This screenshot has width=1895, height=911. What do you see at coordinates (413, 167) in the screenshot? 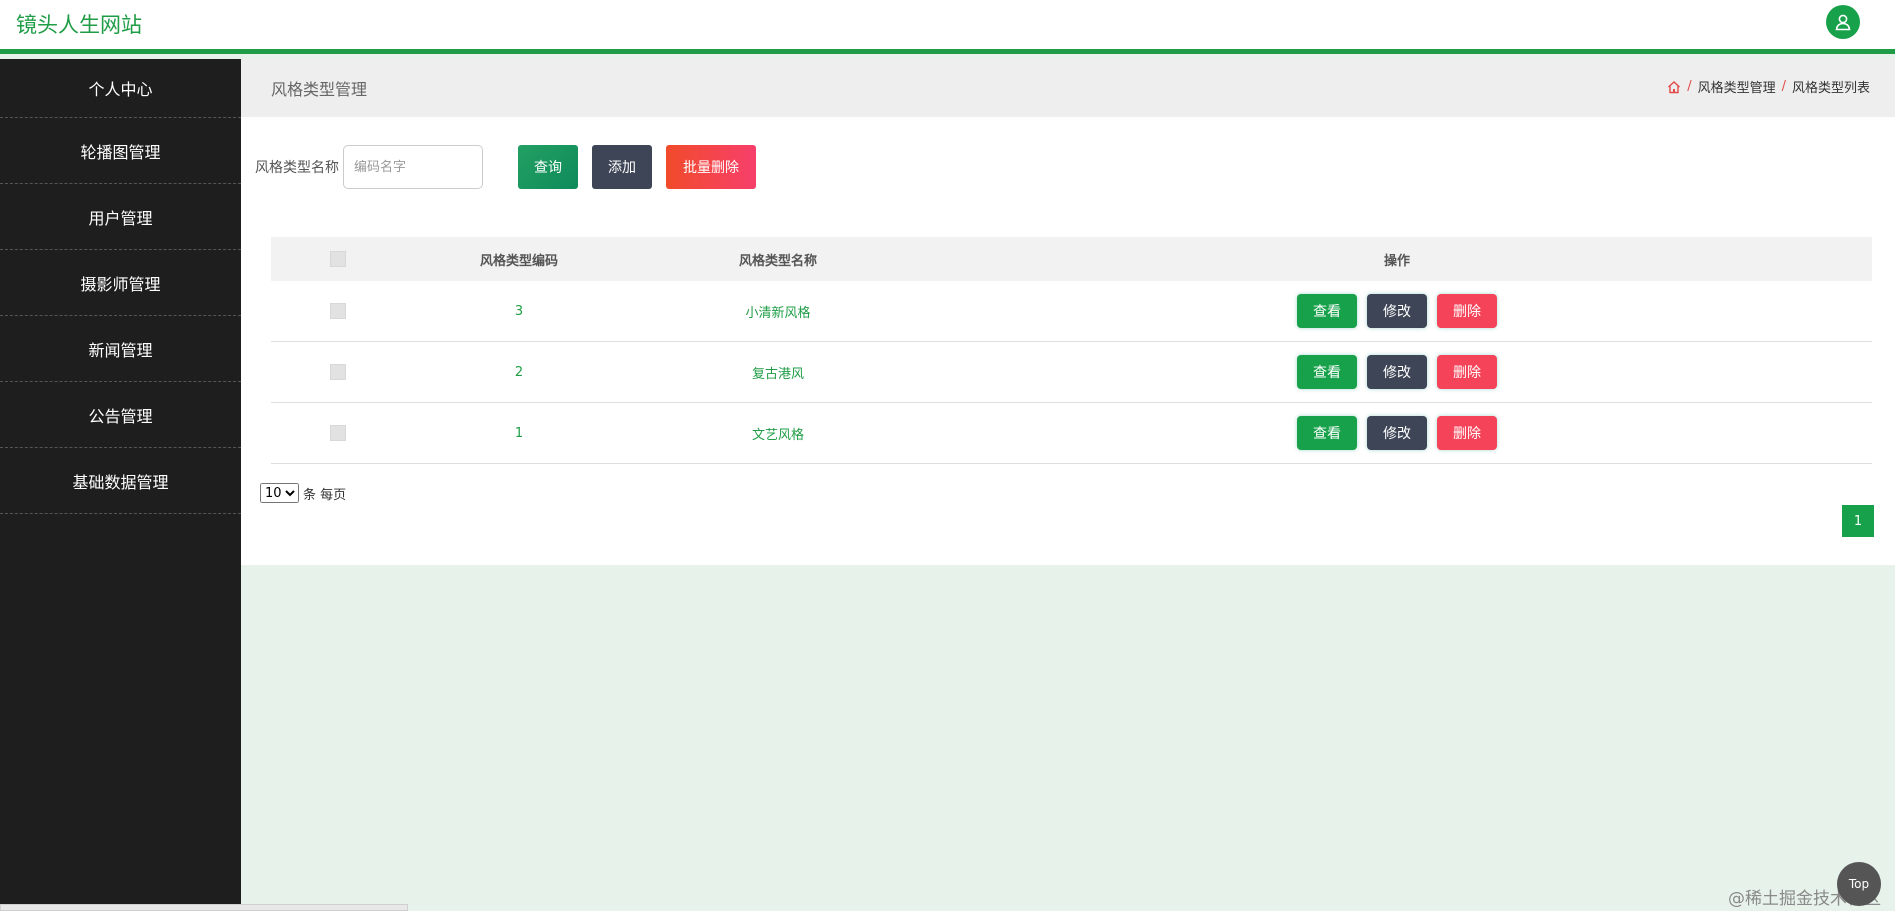
I see `search-input` at bounding box center [413, 167].